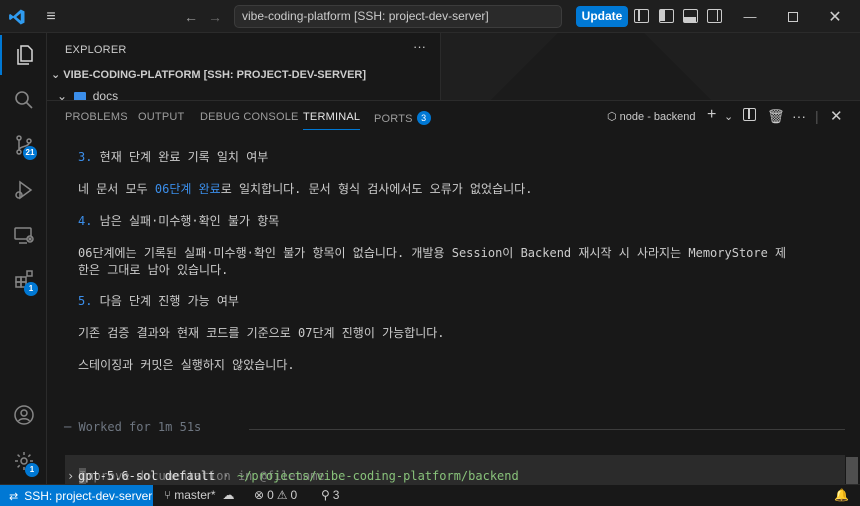  What do you see at coordinates (23, 235) in the screenshot?
I see `remote-explorer-icon` at bounding box center [23, 235].